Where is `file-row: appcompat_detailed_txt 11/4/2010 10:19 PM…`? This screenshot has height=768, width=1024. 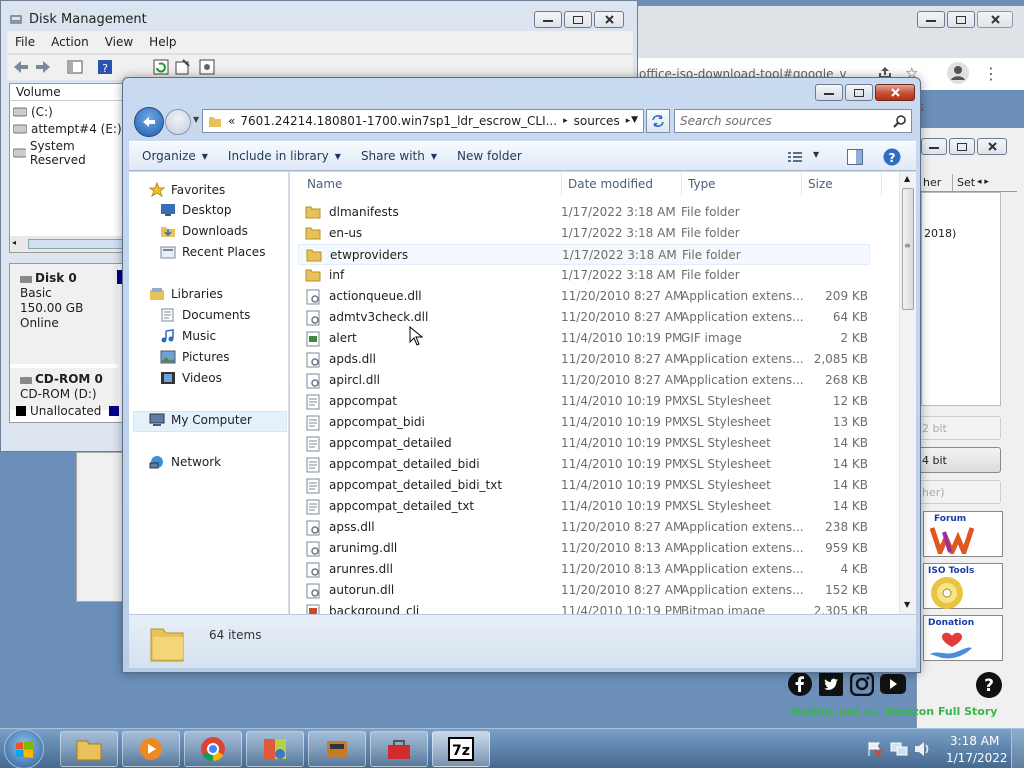 file-row: appcompat_detailed_txt 11/4/2010 10:19 PM… is located at coordinates (584, 506).